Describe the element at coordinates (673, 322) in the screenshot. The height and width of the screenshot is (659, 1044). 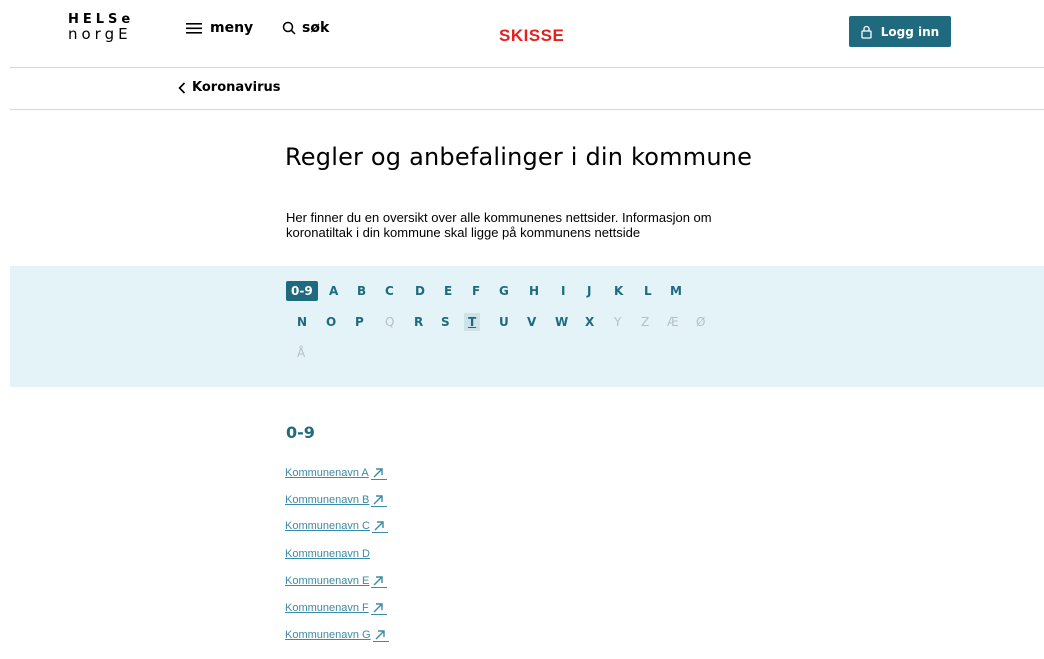
I see `alphabet-letter-æ: Æ` at that location.